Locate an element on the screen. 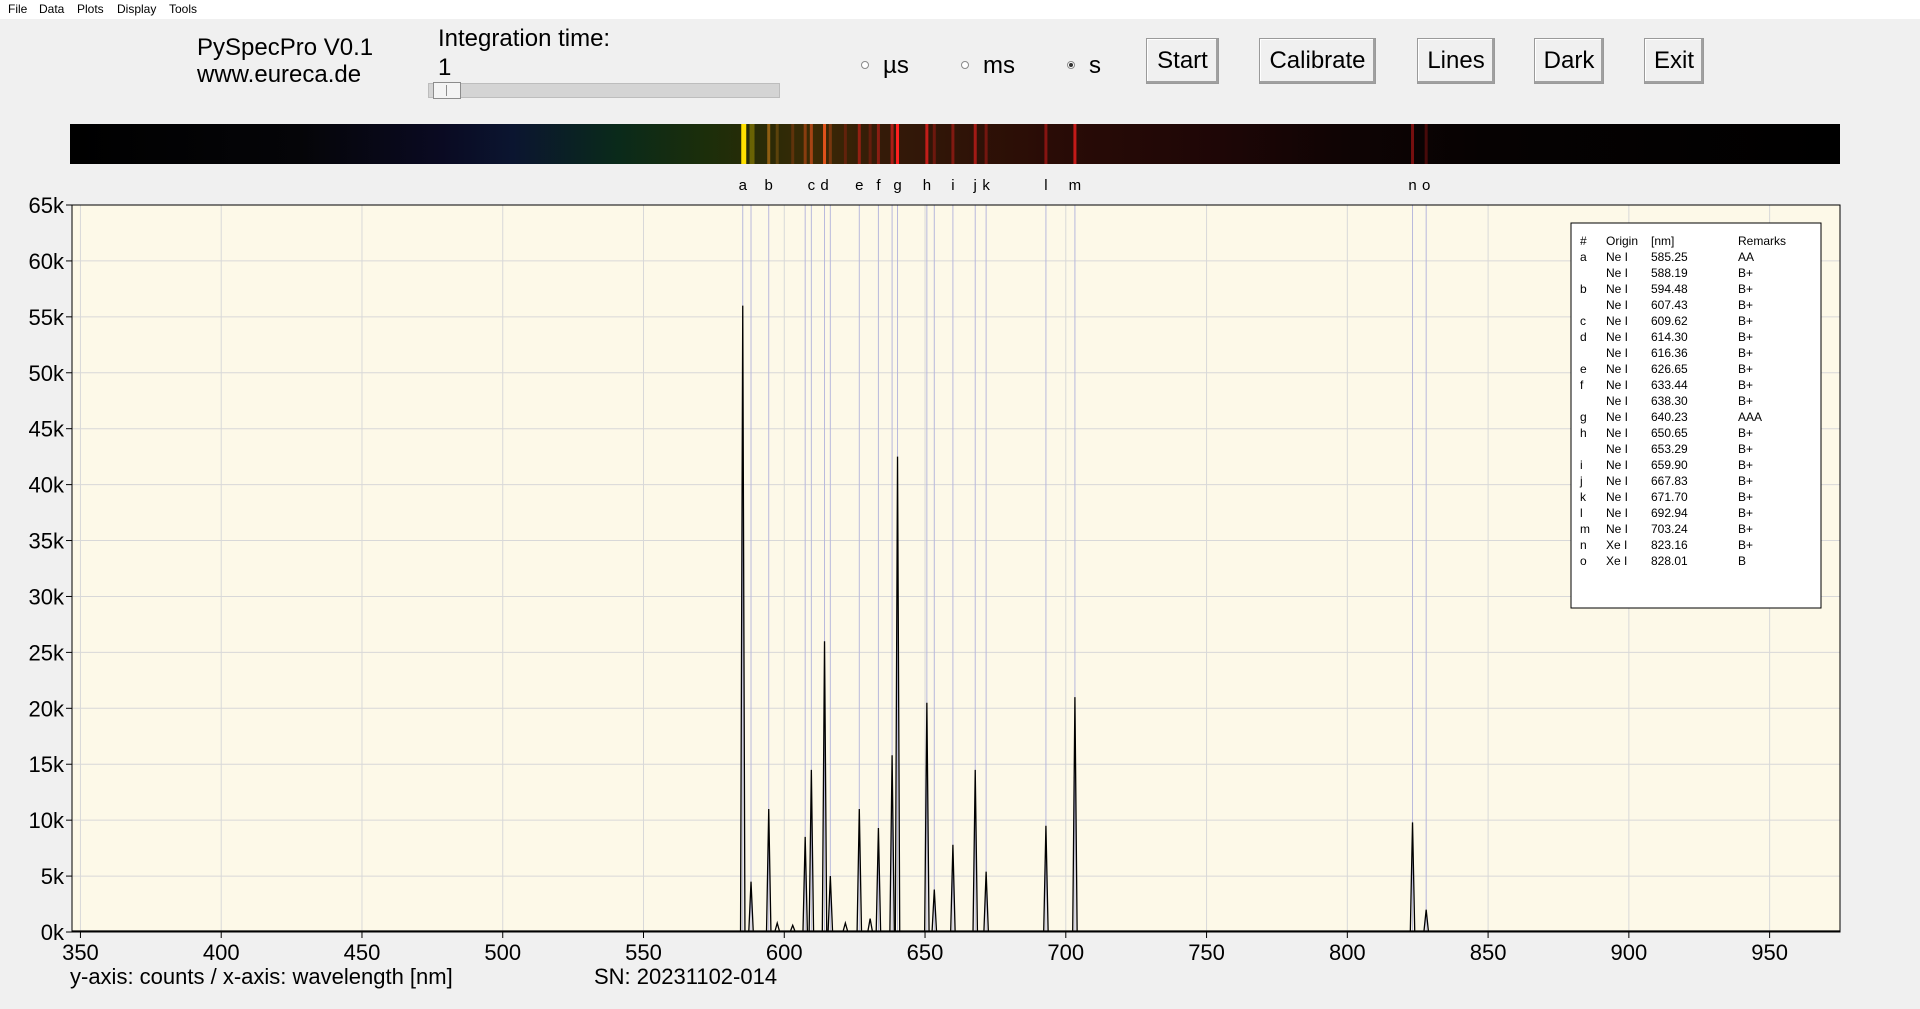 This screenshot has width=1920, height=1009. y-tick-label: 50k is located at coordinates (47, 373).